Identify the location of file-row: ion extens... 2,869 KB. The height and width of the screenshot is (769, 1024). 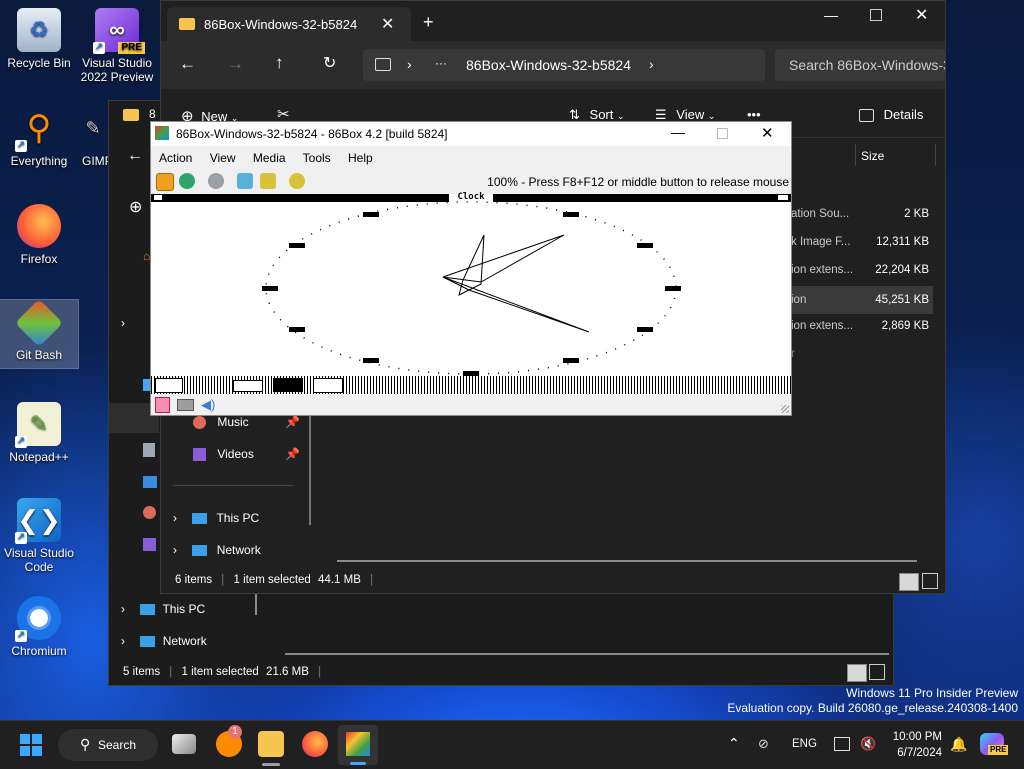
(862, 334).